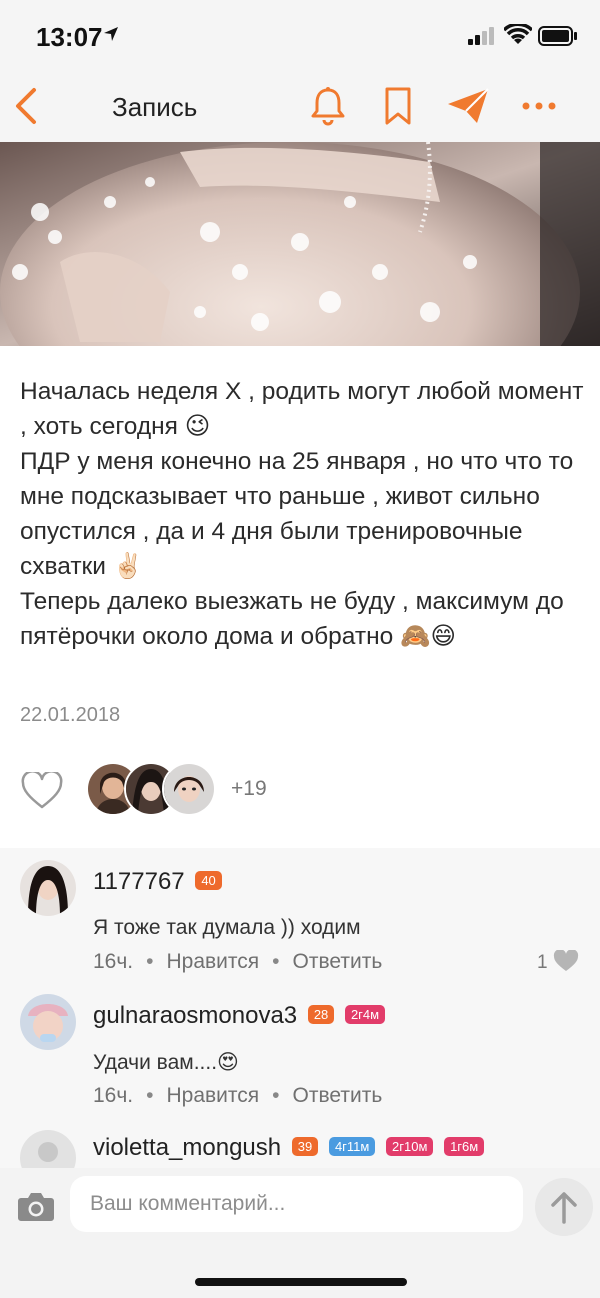 This screenshot has height=1298, width=600. I want to click on more-dots-icon, so click(539, 106).